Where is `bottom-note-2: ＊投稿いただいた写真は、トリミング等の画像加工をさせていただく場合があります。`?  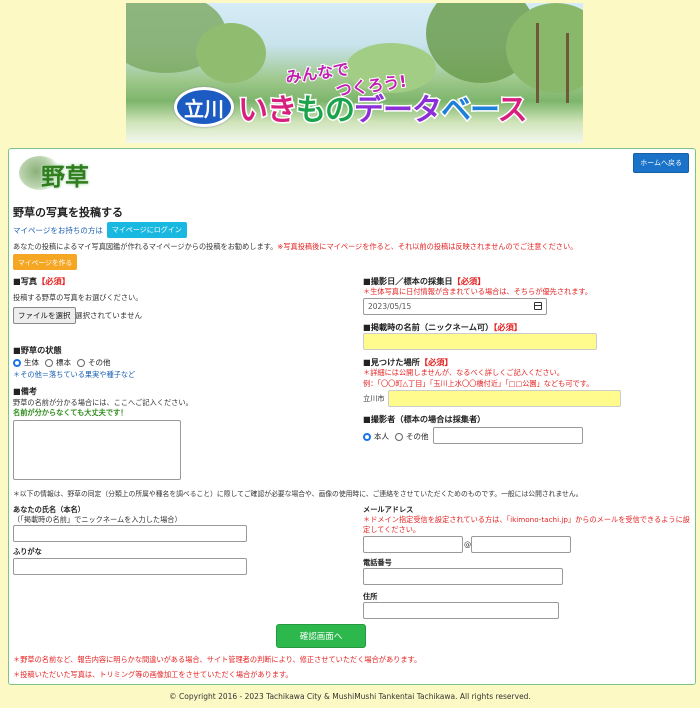 bottom-note-2: ＊投稿いただいた写真は、トリミング等の画像加工をさせていただく場合があります。 is located at coordinates (153, 674).